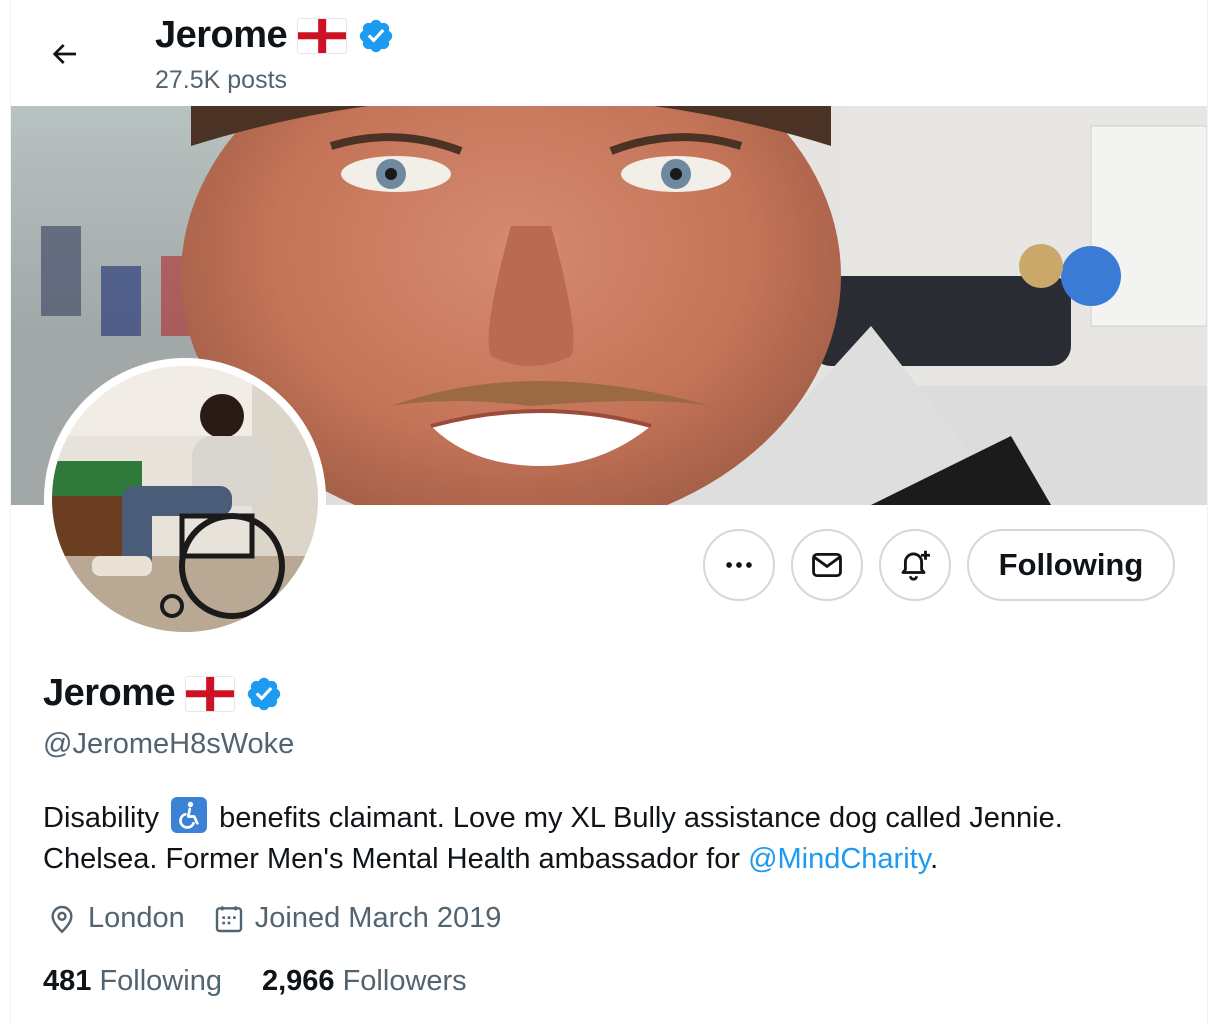 The width and height of the screenshot is (1214, 1024). Describe the element at coordinates (101, 818) in the screenshot. I see `bio-text: Disability` at that location.